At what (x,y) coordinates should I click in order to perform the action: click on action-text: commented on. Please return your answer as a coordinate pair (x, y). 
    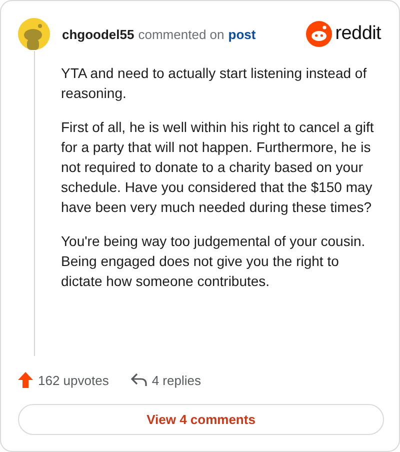
    Looking at the image, I should click on (181, 34).